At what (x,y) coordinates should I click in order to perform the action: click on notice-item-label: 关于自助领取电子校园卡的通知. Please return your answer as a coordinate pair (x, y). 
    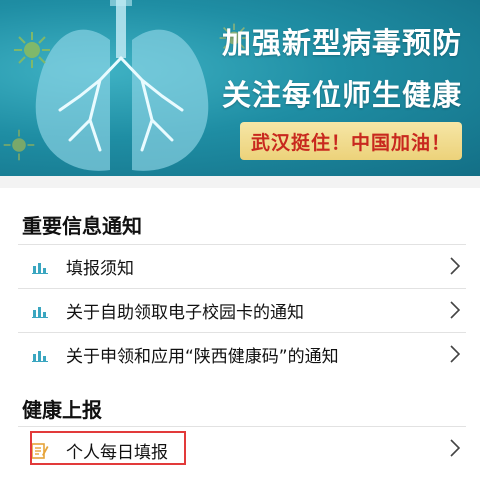
    Looking at the image, I should click on (185, 313).